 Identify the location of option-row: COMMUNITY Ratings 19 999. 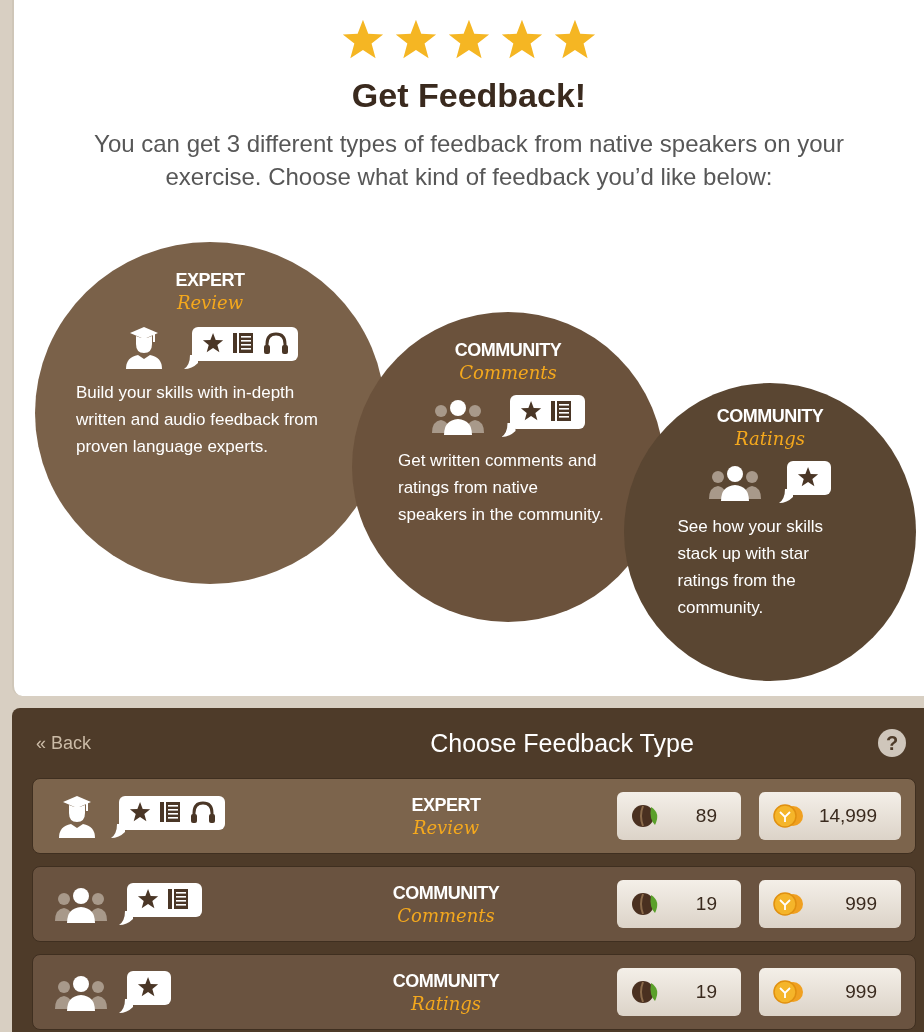
(474, 992).